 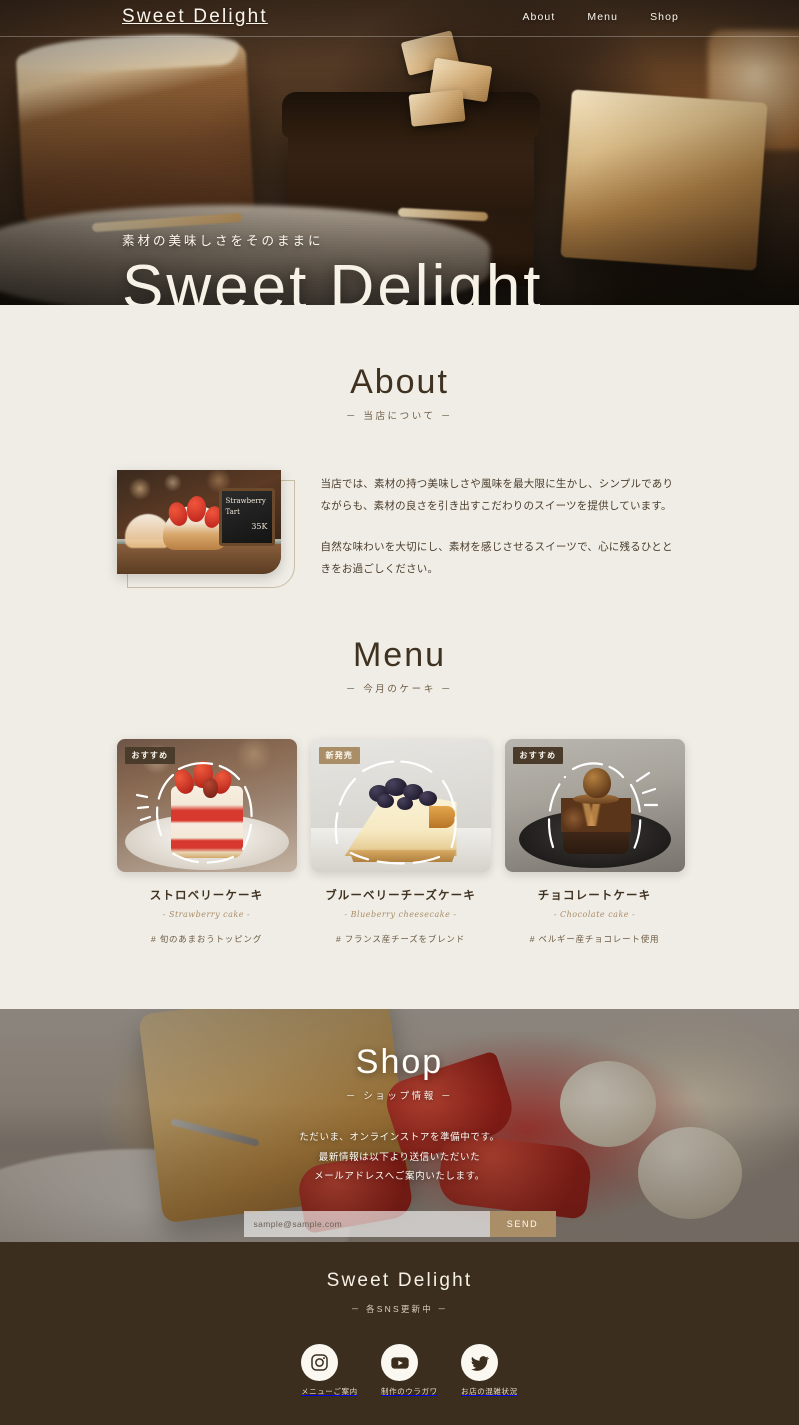 What do you see at coordinates (400, 806) in the screenshot?
I see `menu-card-image: 新発売` at bounding box center [400, 806].